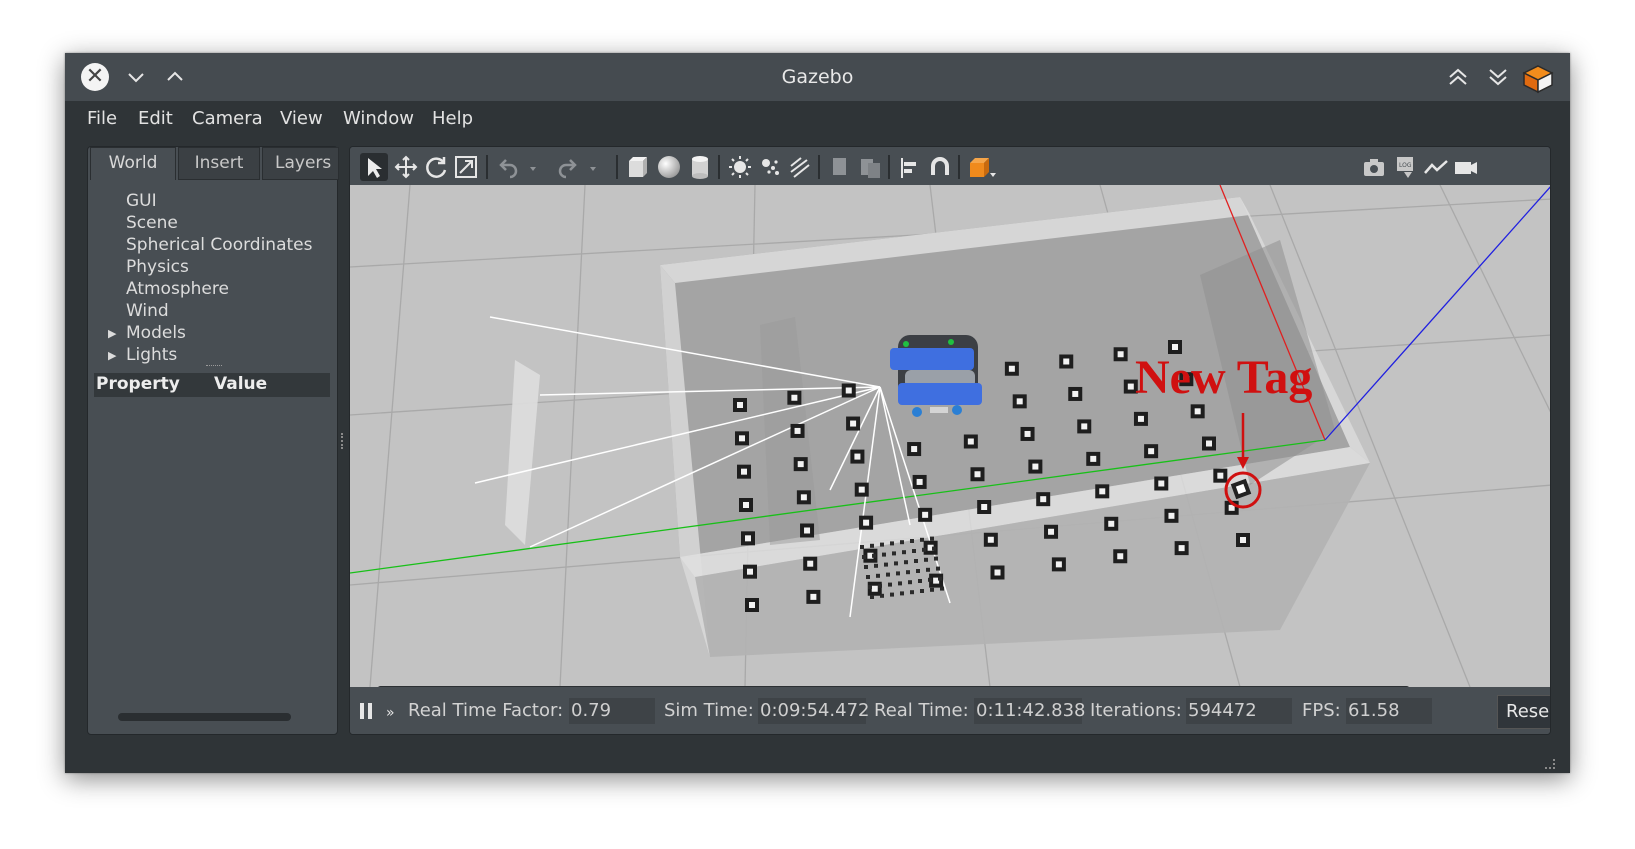 Image resolution: width=1635 pixels, height=849 pixels. What do you see at coordinates (155, 118) in the screenshot?
I see `menu-edit: Edit` at bounding box center [155, 118].